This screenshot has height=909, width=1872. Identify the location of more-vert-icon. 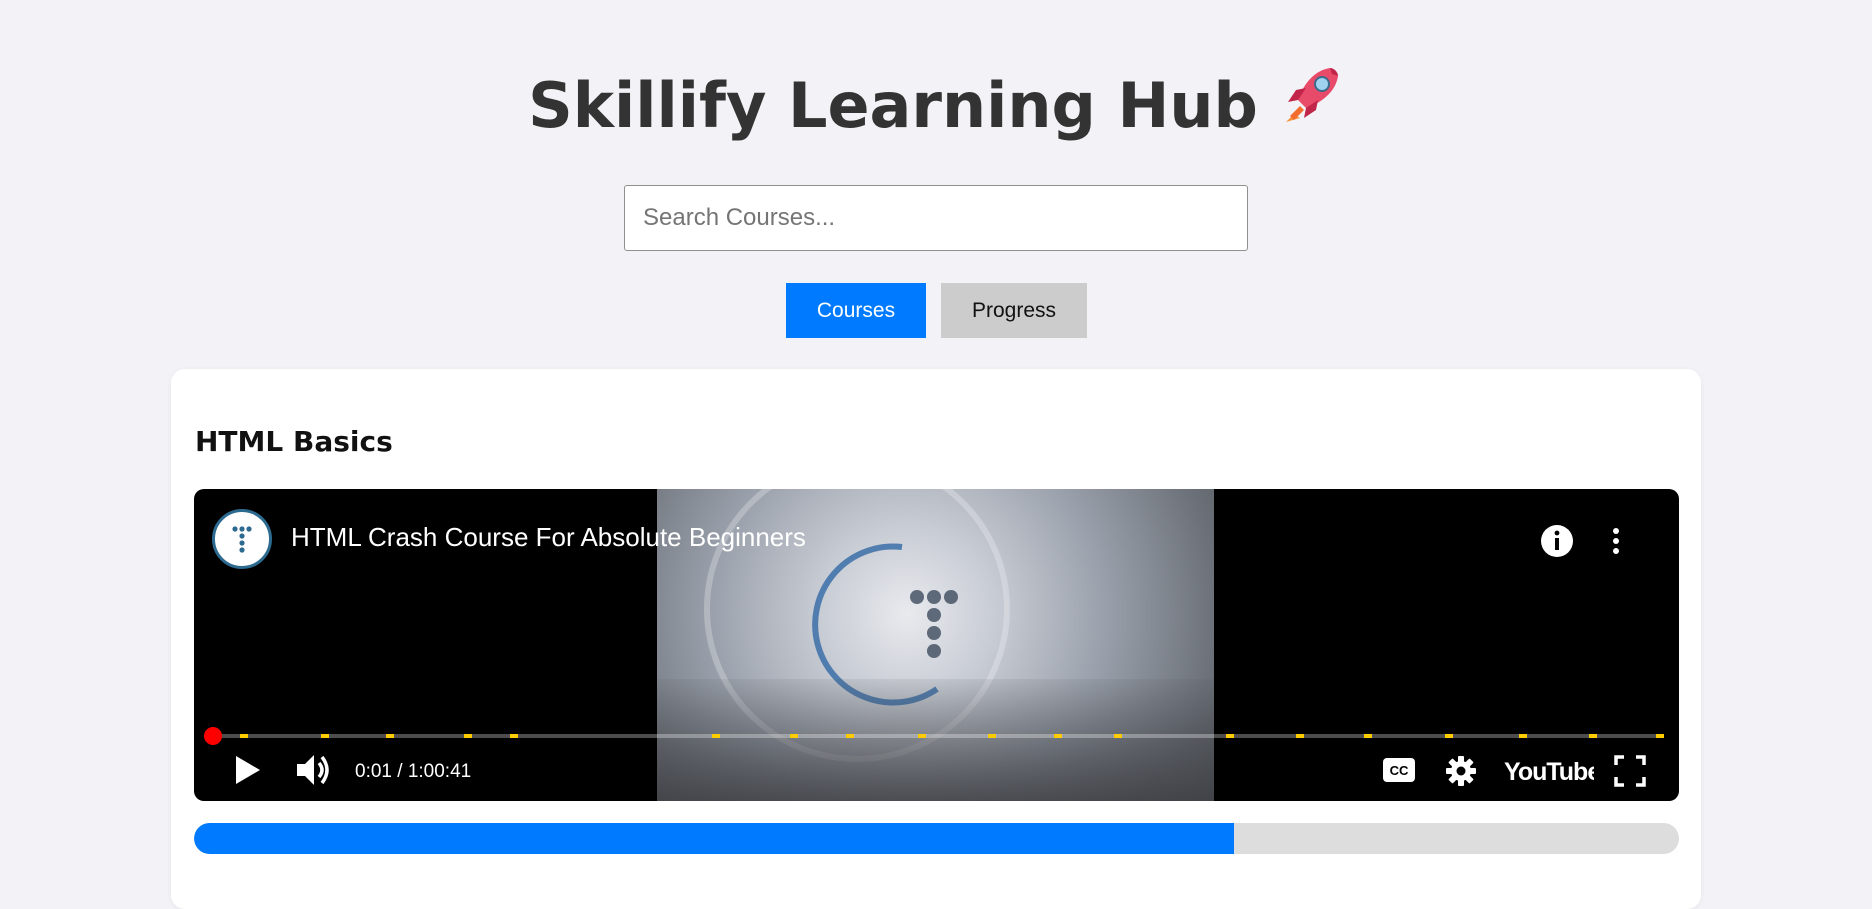
(1616, 543).